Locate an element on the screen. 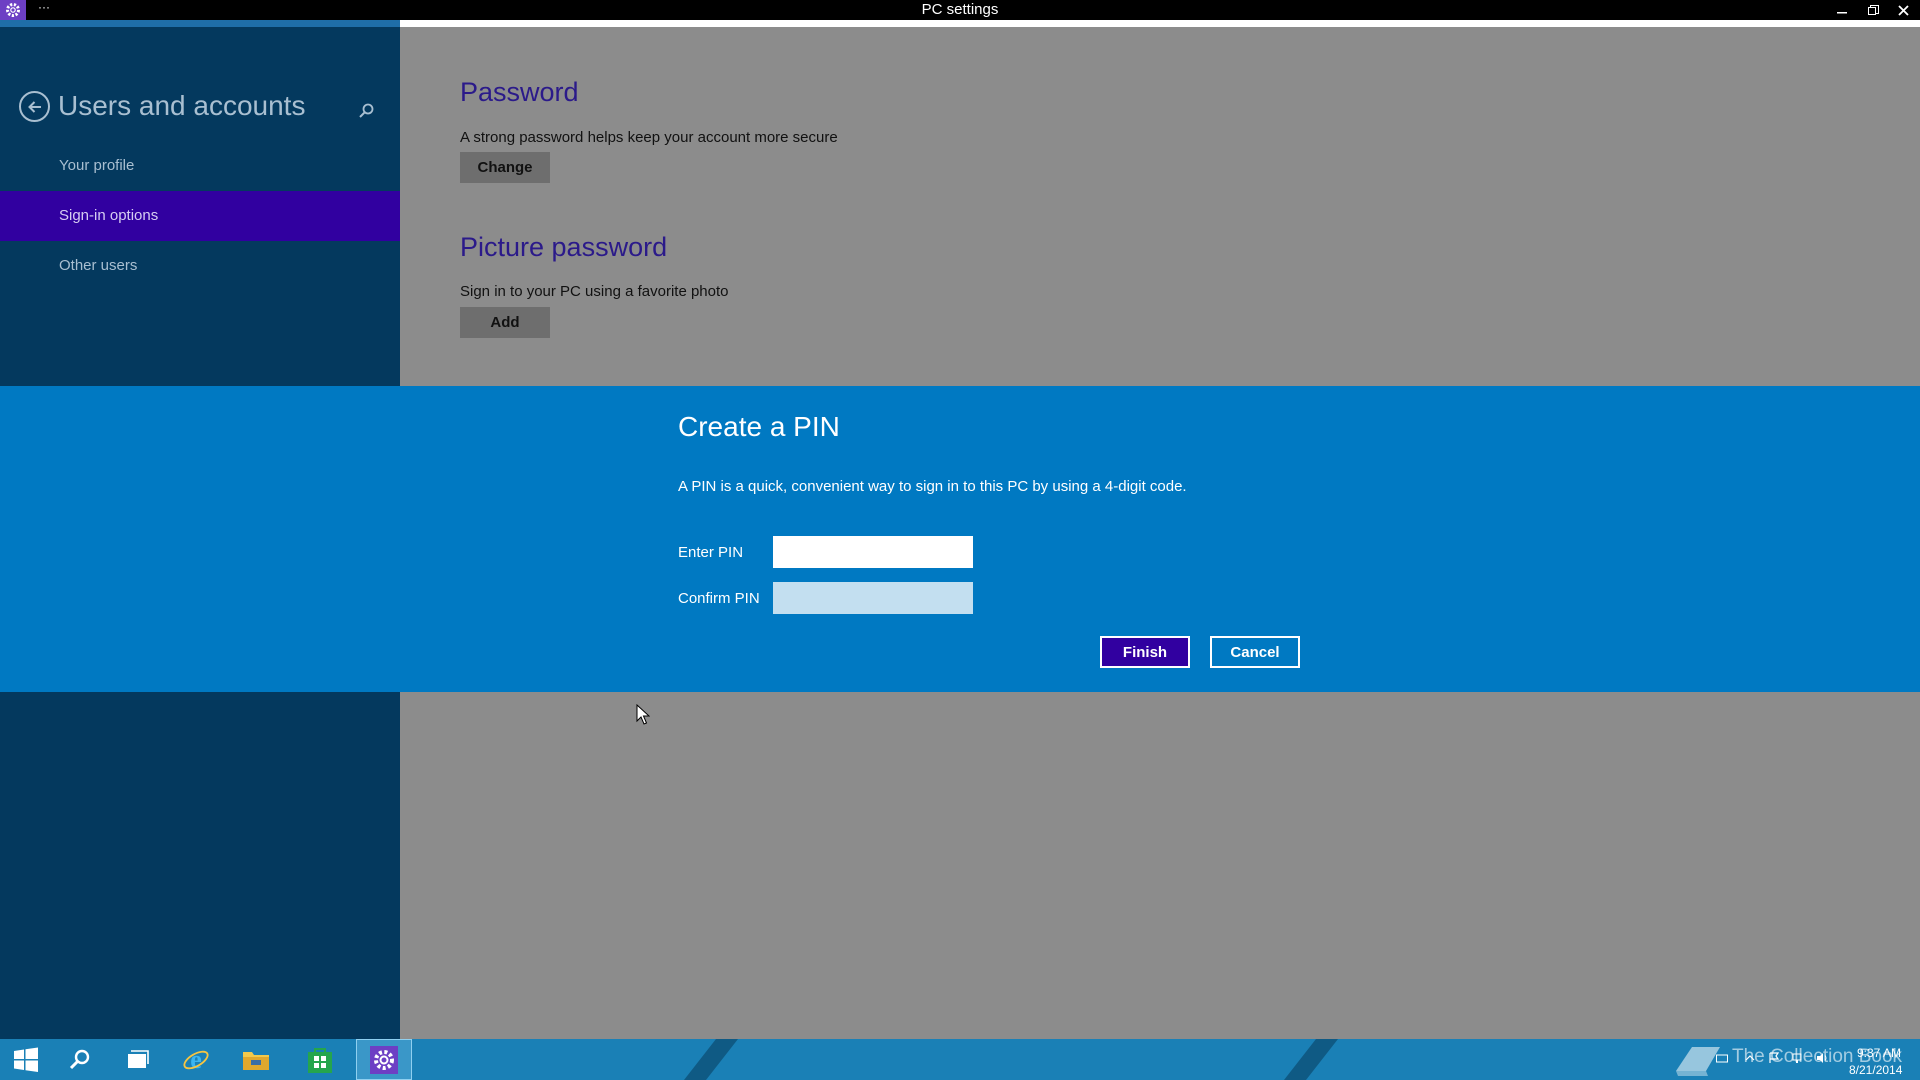 This screenshot has height=1080, width=1920. sidebar-accent-line is located at coordinates (200, 23).